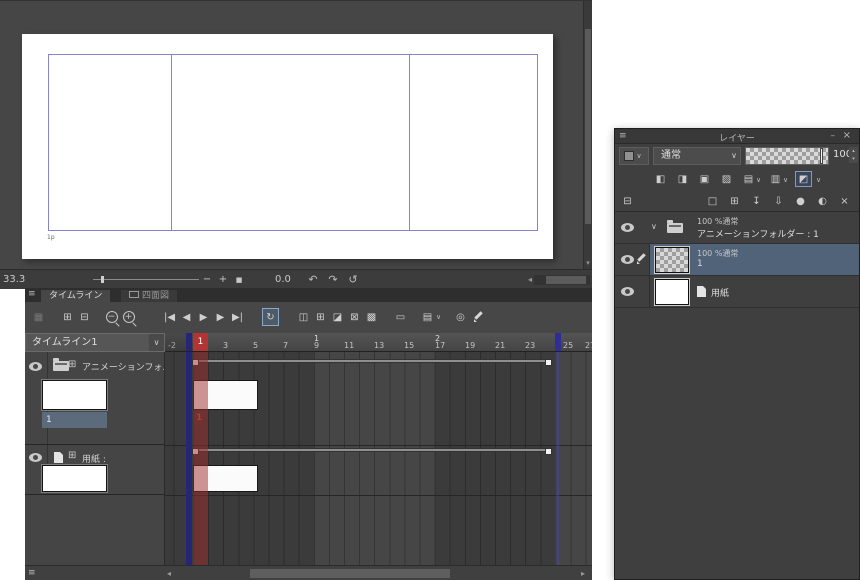 The height and width of the screenshot is (580, 860). What do you see at coordinates (558, 342) in the screenshot?
I see `playback-end-marker` at bounding box center [558, 342].